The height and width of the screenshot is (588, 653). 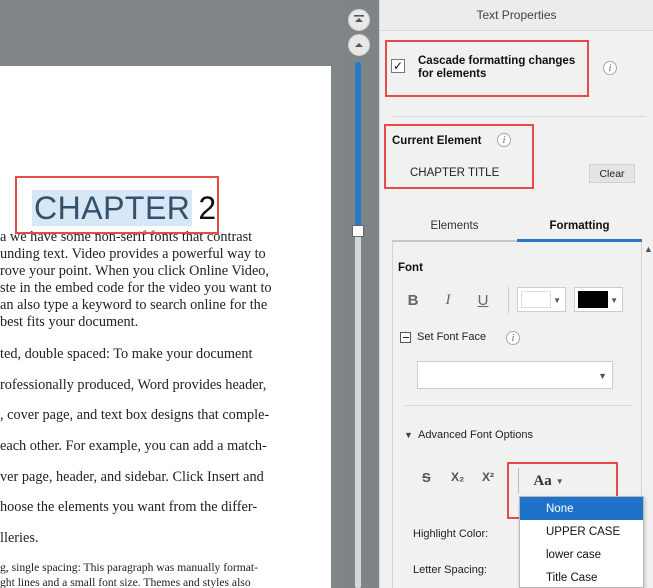 I want to click on chevron-up-icon, so click(x=359, y=45).